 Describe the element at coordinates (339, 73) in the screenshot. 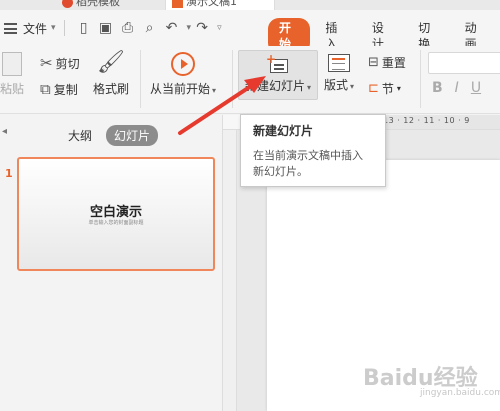

I see `layout-button: 版式 ▾` at that location.